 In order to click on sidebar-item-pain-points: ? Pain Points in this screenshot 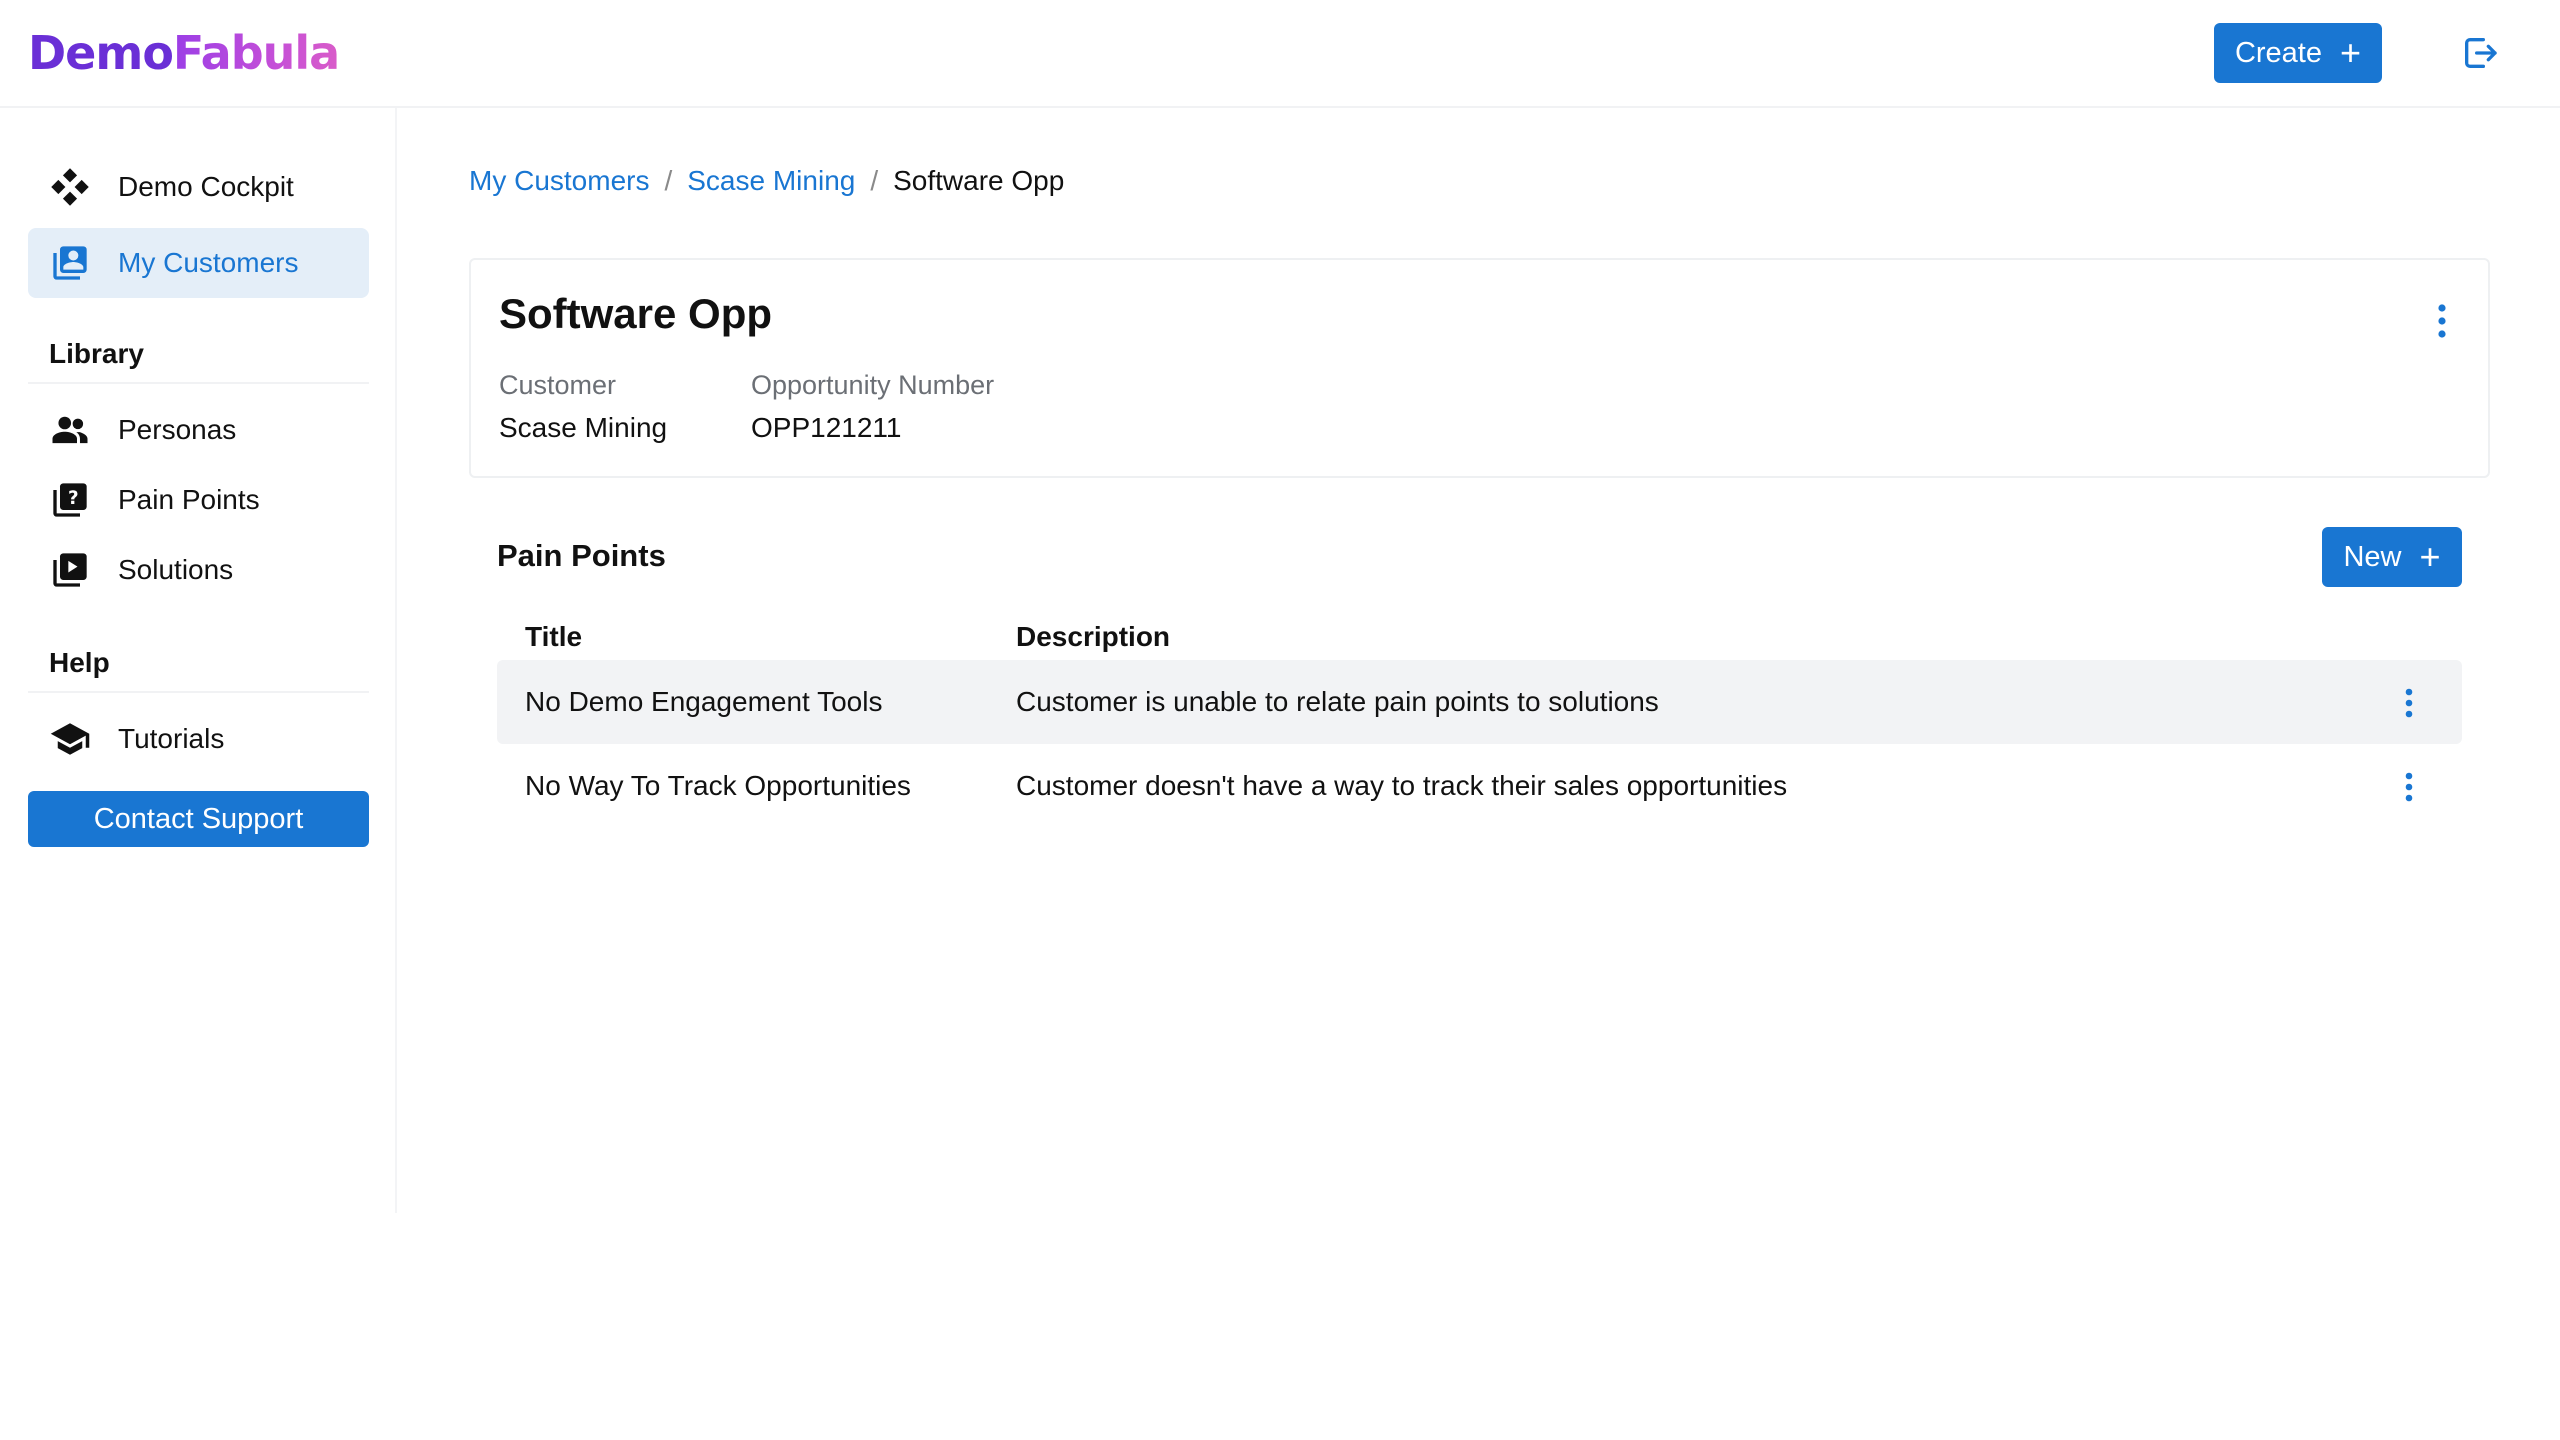, I will do `click(198, 500)`.